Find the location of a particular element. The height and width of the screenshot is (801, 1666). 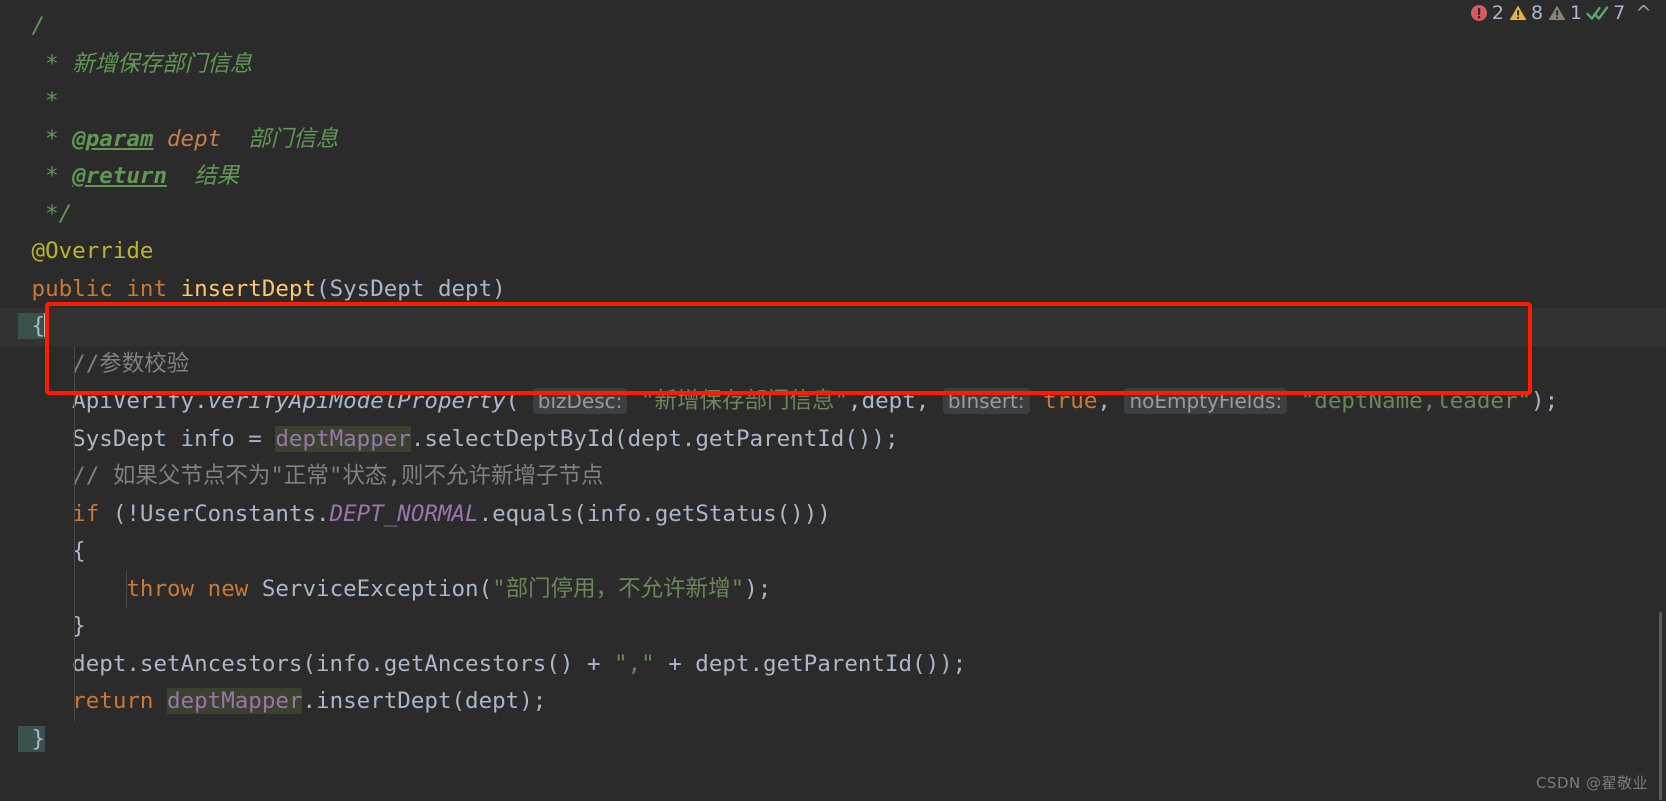

code-token: .selectDeptById(dept.getParentId()); is located at coordinates (654, 438).